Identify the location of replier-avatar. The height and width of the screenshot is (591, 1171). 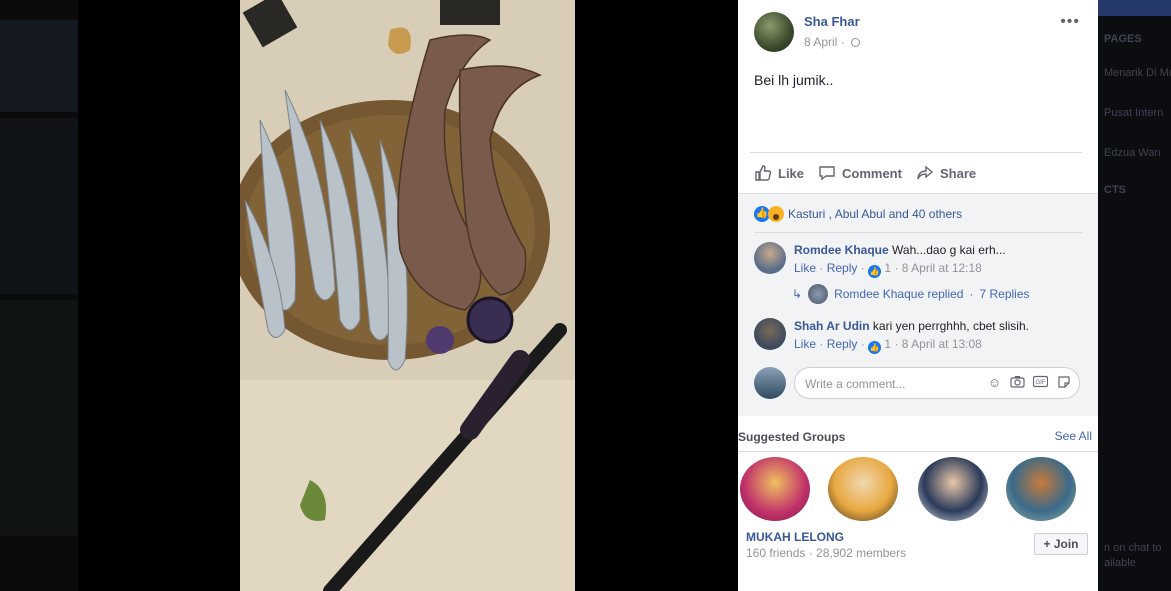
(818, 294).